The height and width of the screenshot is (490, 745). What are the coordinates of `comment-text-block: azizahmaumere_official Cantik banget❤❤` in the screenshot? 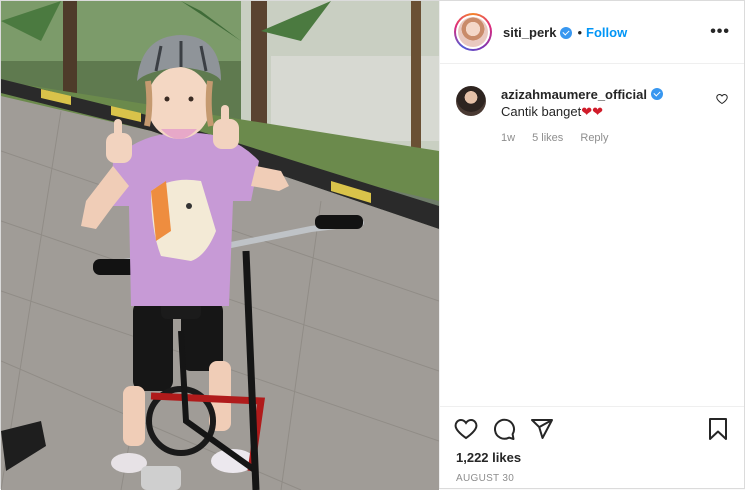 It's located at (601, 103).